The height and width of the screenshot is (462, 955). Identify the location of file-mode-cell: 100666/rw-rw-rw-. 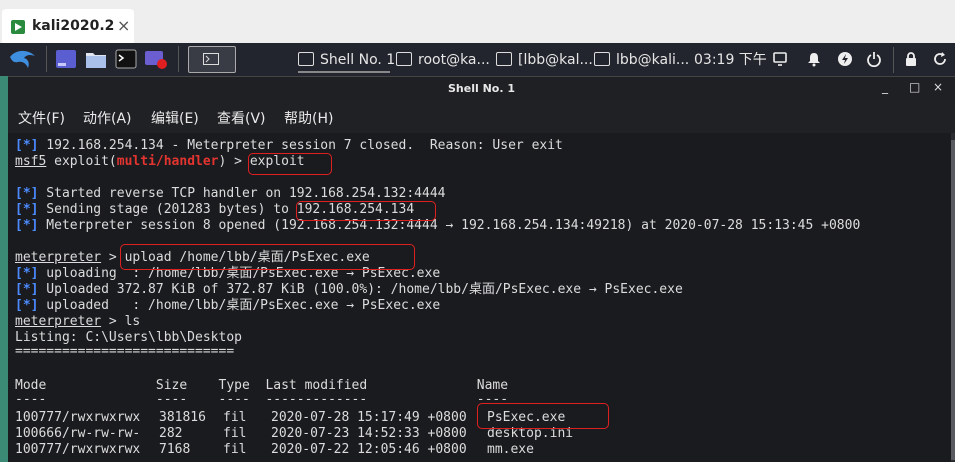
(78, 433).